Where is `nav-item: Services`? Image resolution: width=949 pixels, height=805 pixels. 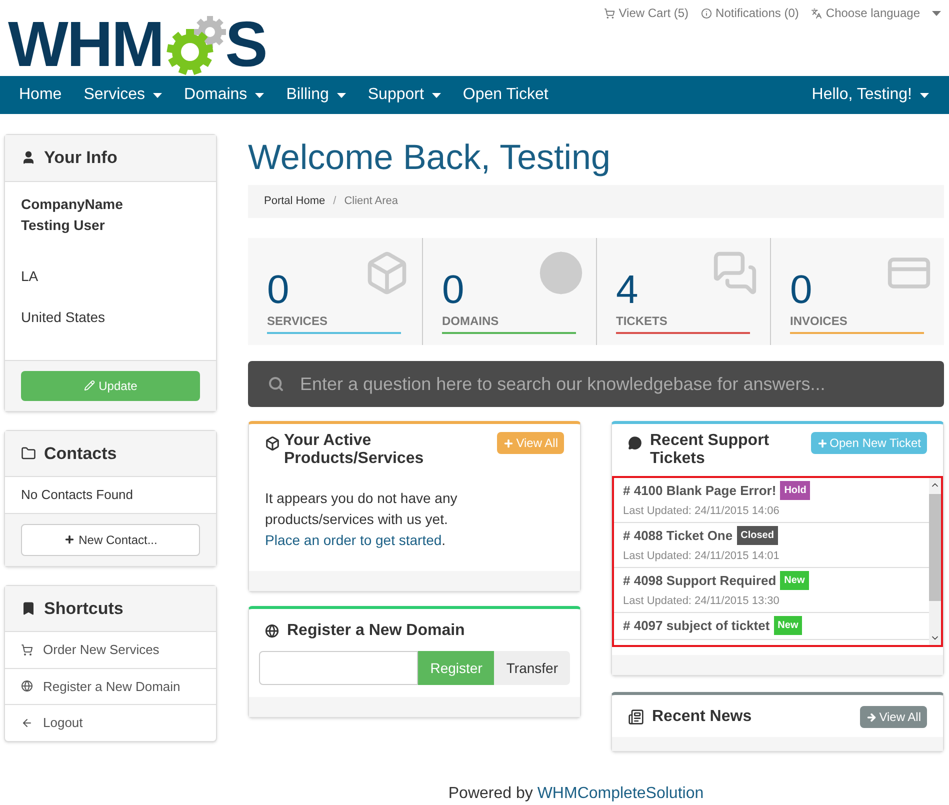
nav-item: Services is located at coordinates (123, 95).